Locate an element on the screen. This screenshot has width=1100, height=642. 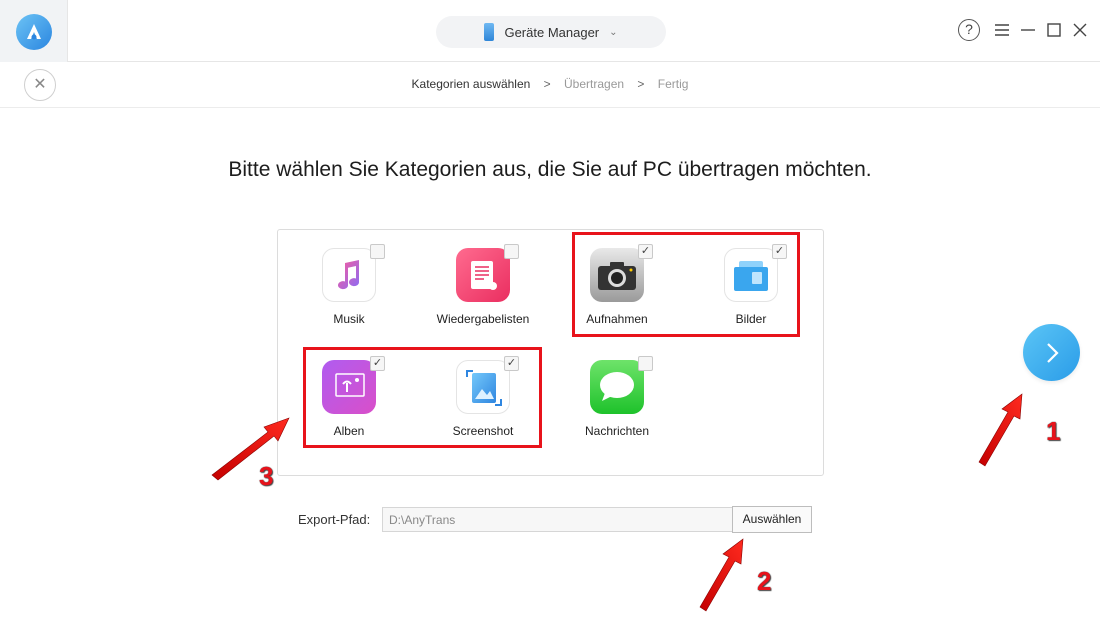
annotation-number-2: 2 is located at coordinates (764, 581).